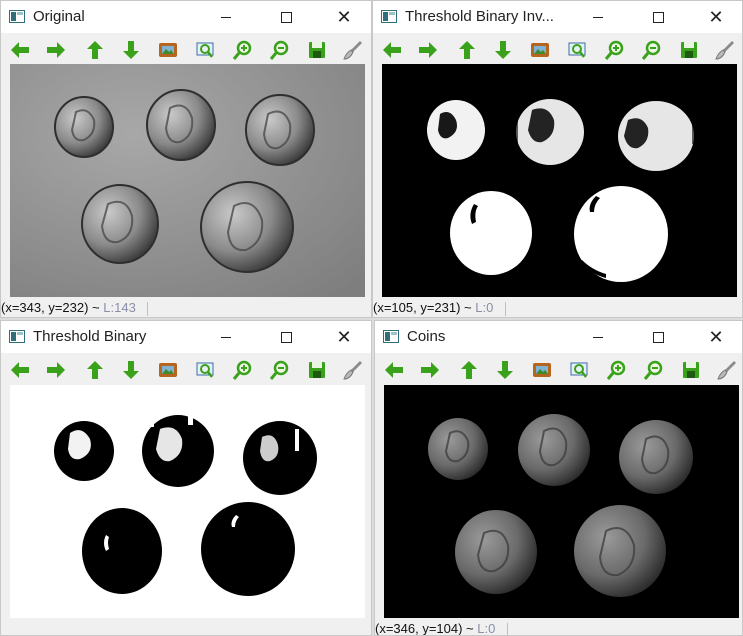 Image resolution: width=743 pixels, height=636 pixels. What do you see at coordinates (424, 628) in the screenshot?
I see `status-coordinates: (x=346, y=104) ~` at bounding box center [424, 628].